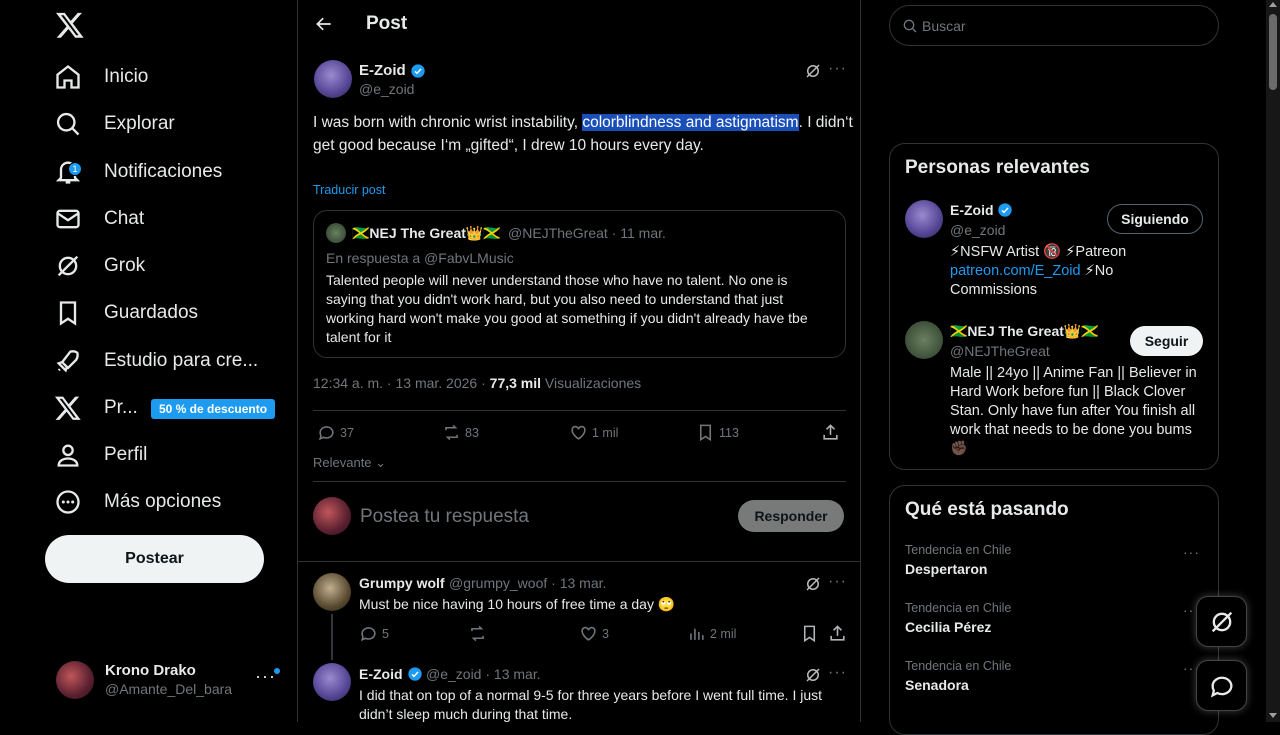 The height and width of the screenshot is (735, 1280). What do you see at coordinates (139, 123) in the screenshot?
I see `nav-label: Explorar` at bounding box center [139, 123].